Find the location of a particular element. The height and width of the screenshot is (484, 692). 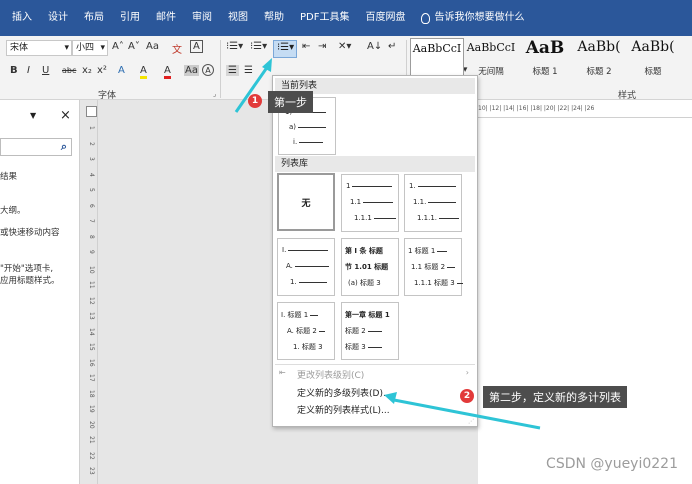

highlight-button: A is located at coordinates (143, 72).